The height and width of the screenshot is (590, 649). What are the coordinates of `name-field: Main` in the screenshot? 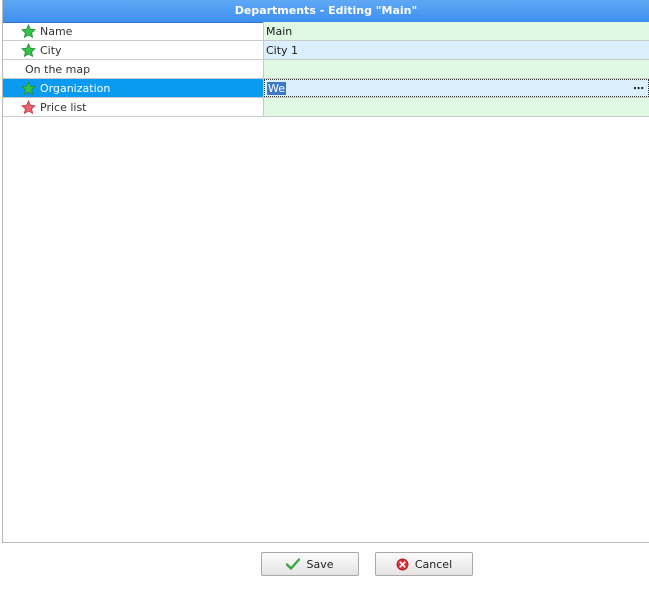 It's located at (456, 31).